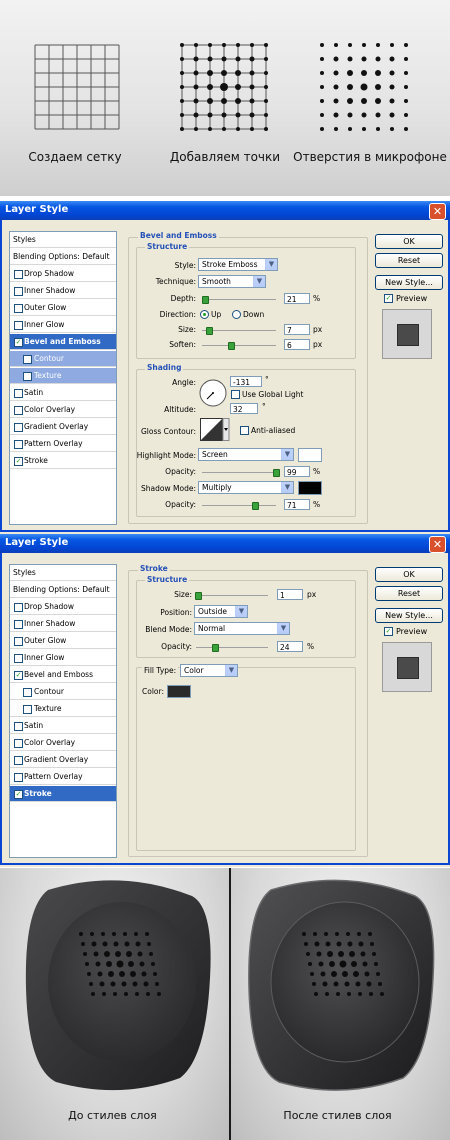 The width and height of the screenshot is (450, 1140). What do you see at coordinates (239, 331) in the screenshot?
I see `size-slider` at bounding box center [239, 331].